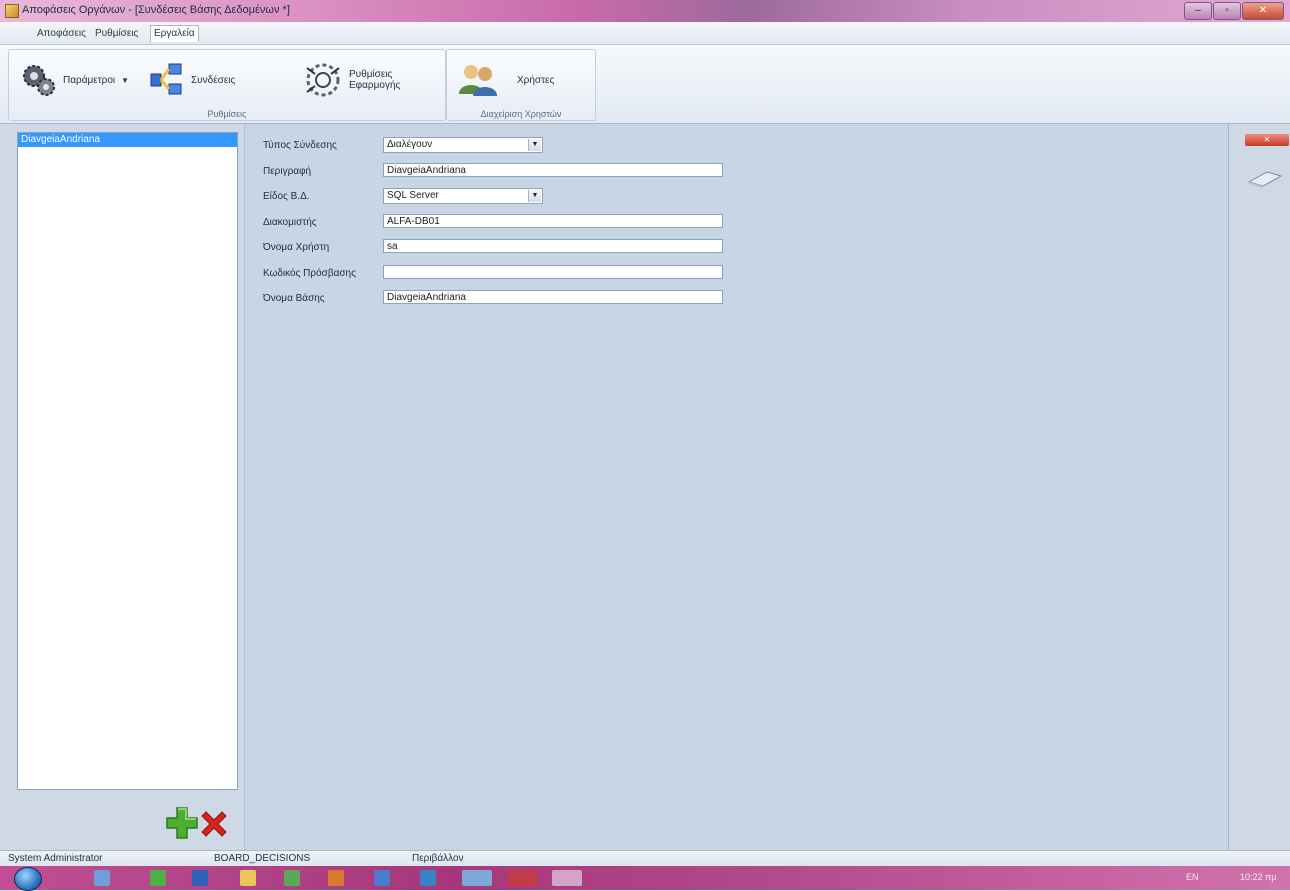 The width and height of the screenshot is (1290, 891). I want to click on minimize-button: –, so click(1198, 11).